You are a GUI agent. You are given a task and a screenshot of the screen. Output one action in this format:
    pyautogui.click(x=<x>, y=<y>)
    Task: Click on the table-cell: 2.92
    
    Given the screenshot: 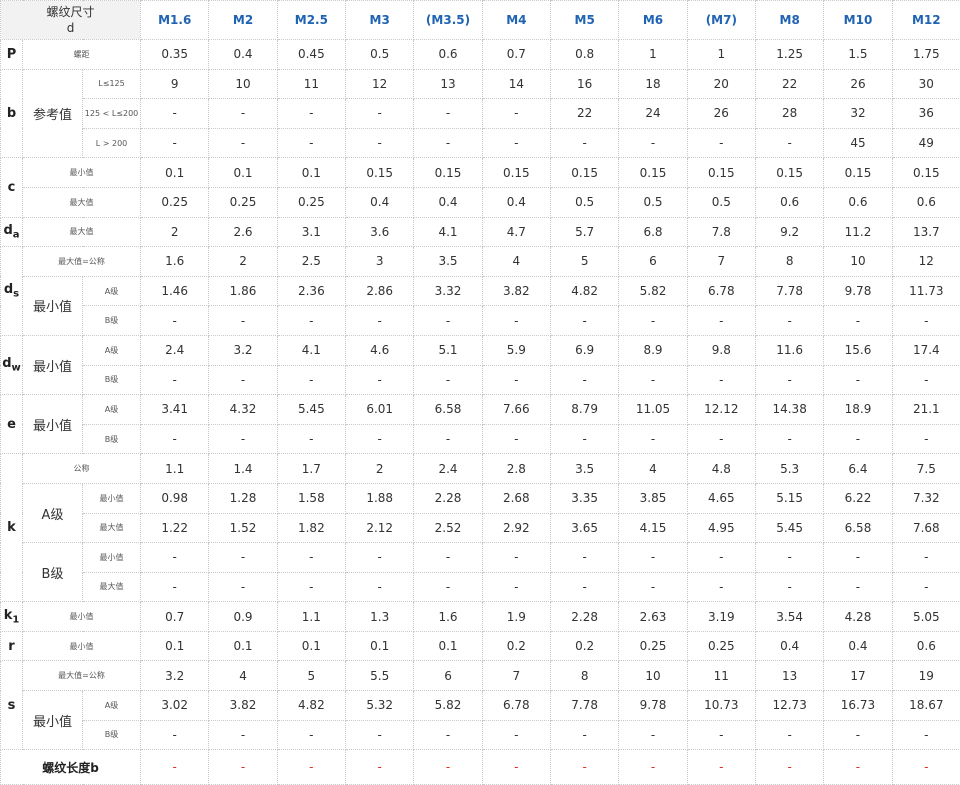 What is the action you would take?
    pyautogui.click(x=516, y=528)
    